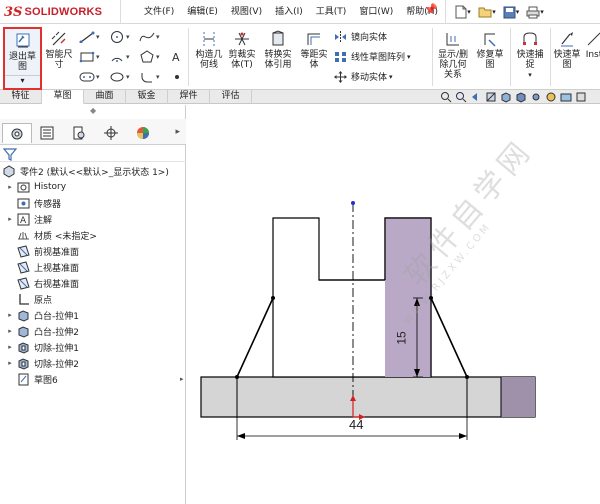  Describe the element at coordinates (182, 379) in the screenshot. I see `panel-collapse-icon: ▸` at that location.